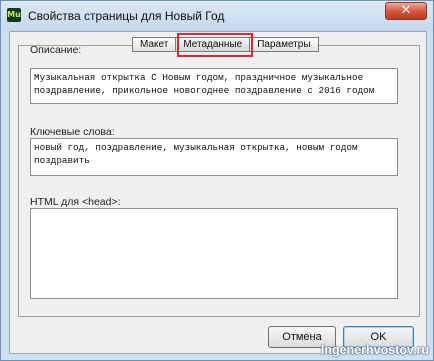 Image resolution: width=434 pixels, height=361 pixels. Describe the element at coordinates (75, 202) in the screenshot. I see `head-html-label: HTML для <head>:` at that location.